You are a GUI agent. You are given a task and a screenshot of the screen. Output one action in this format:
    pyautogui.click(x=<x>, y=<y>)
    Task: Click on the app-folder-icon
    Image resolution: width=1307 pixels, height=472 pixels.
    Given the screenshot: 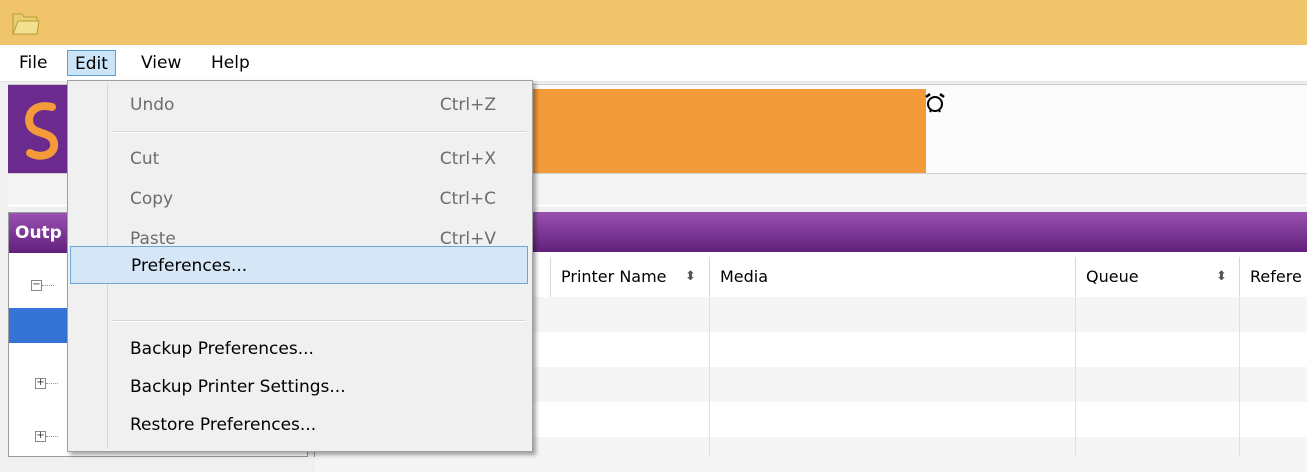 What is the action you would take?
    pyautogui.click(x=25, y=23)
    